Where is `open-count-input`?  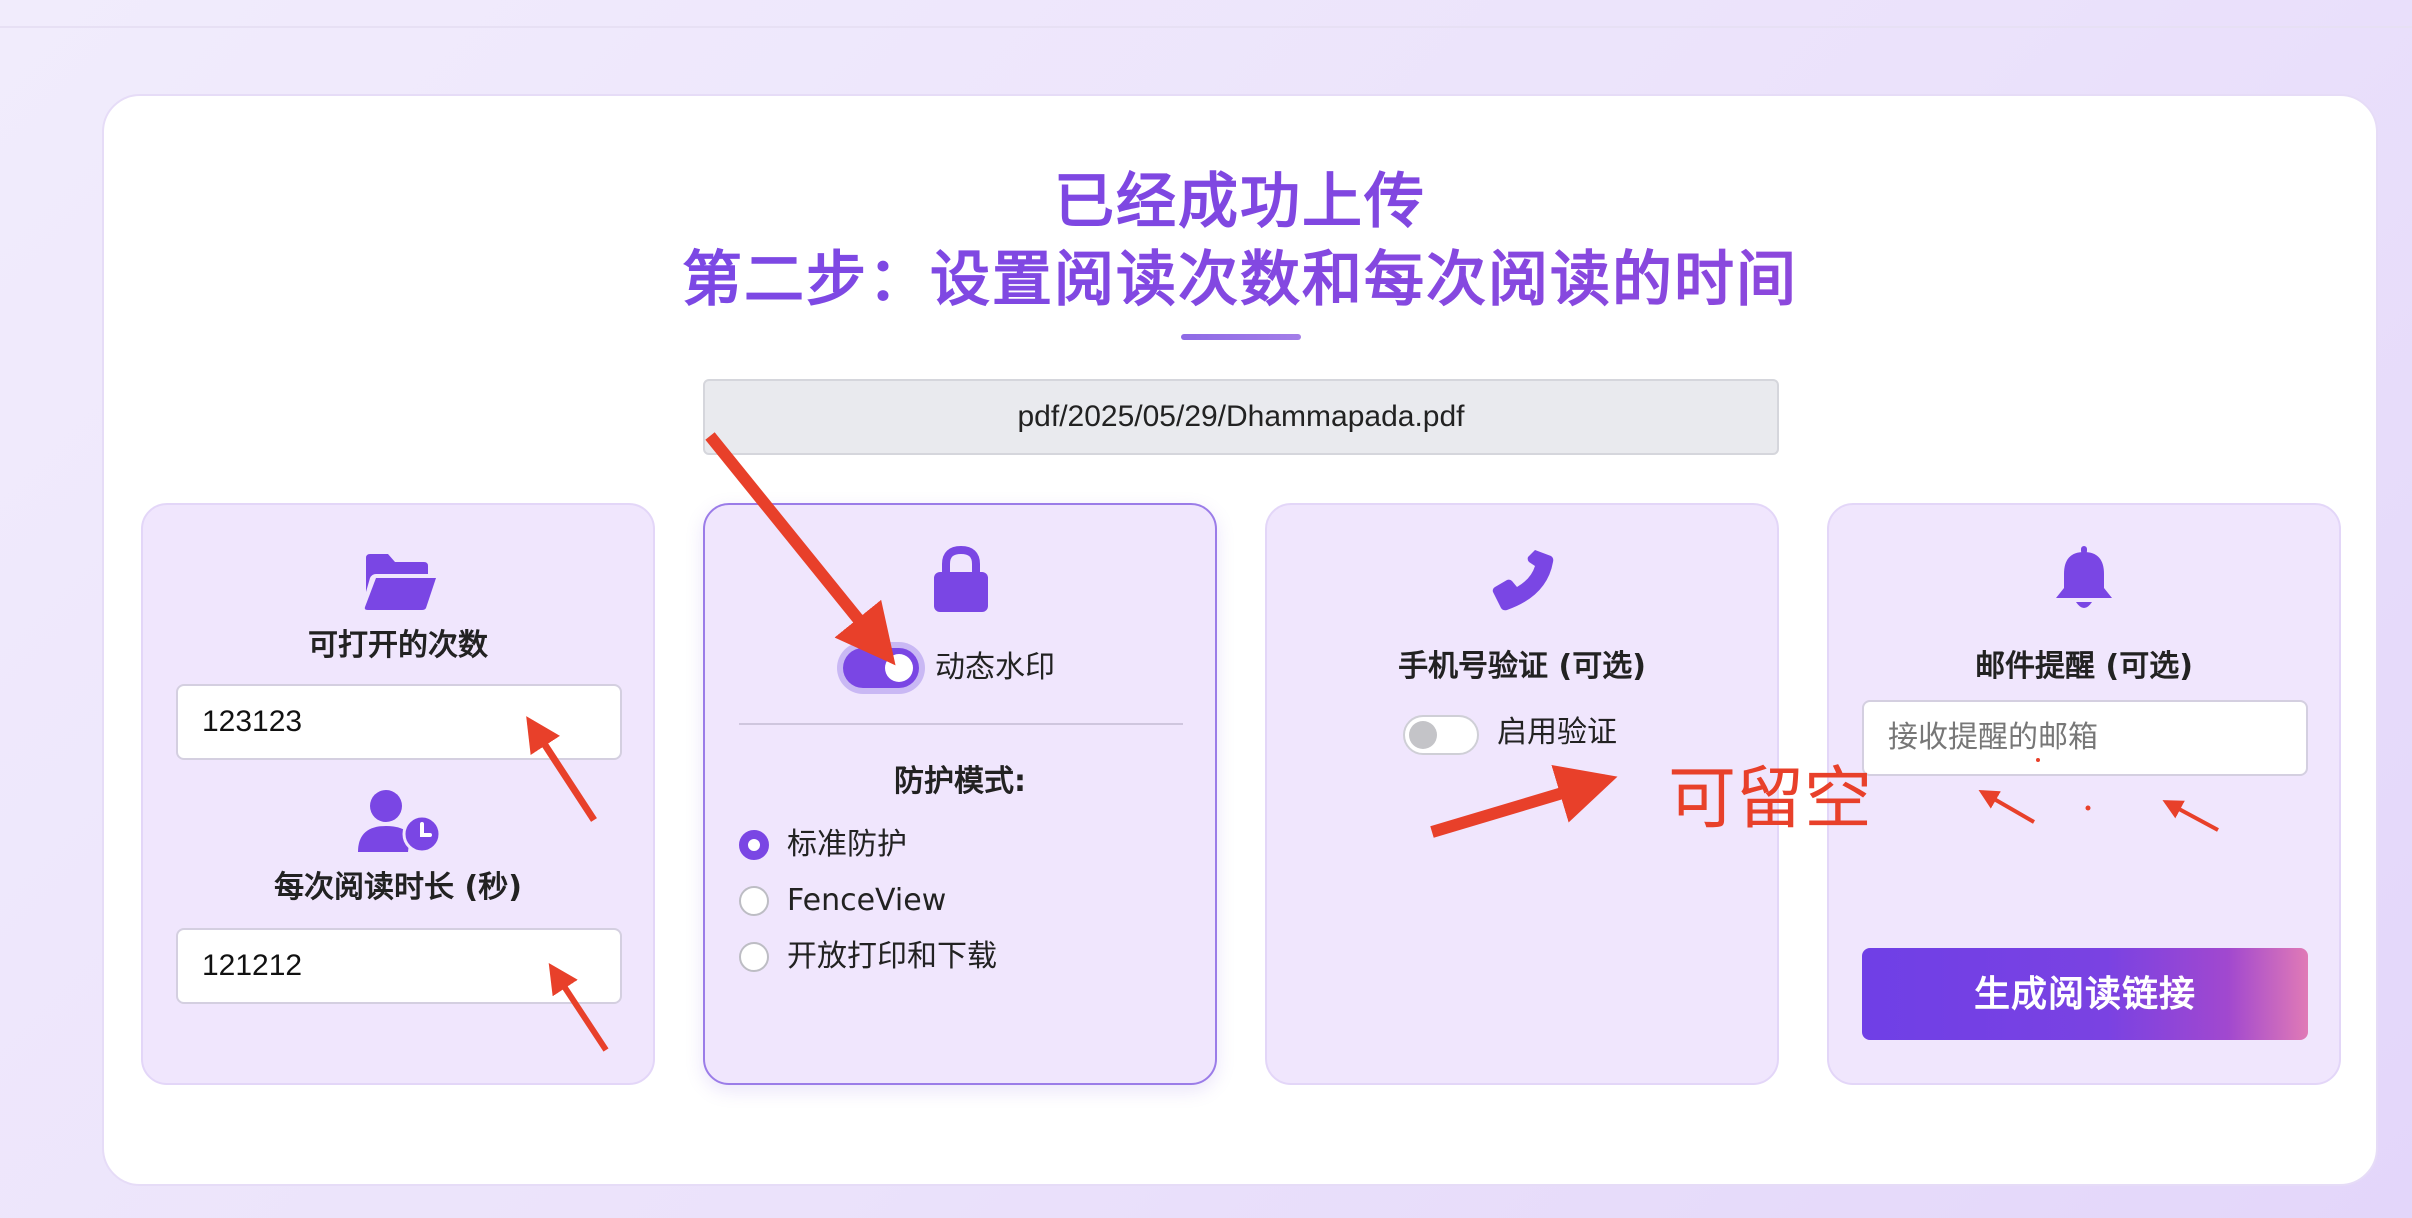 open-count-input is located at coordinates (399, 722).